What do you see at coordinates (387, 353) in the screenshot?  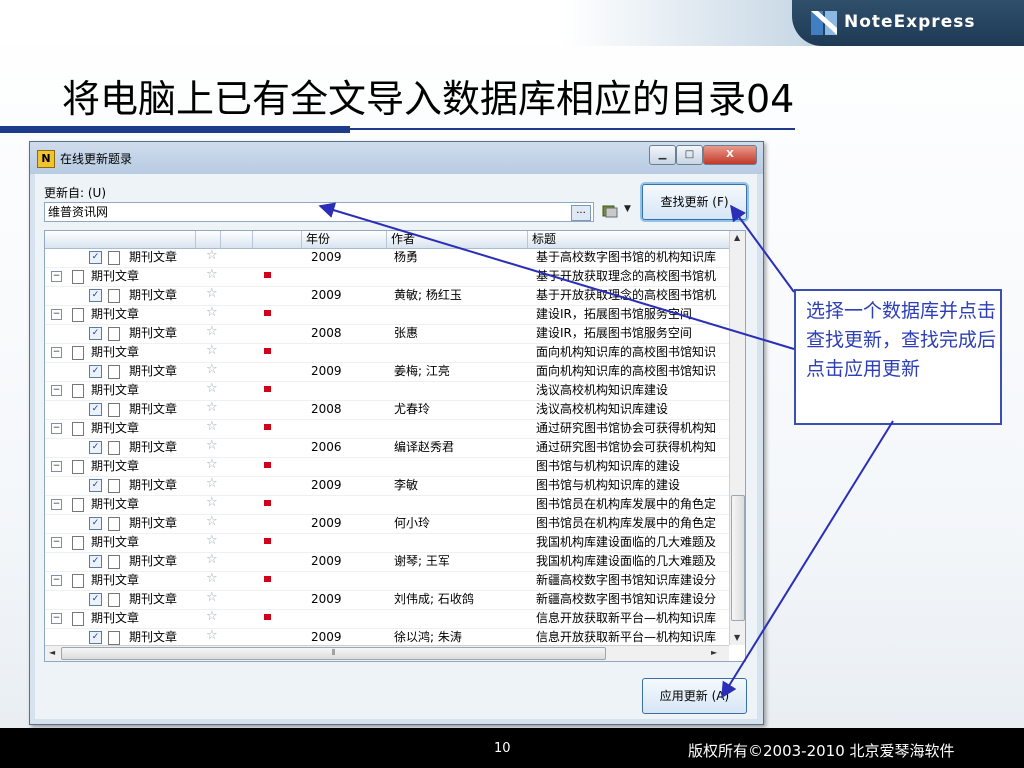 I see `group-row: − 期刊文章 ☆ 面向机构知识库的高校图书馆知识` at bounding box center [387, 353].